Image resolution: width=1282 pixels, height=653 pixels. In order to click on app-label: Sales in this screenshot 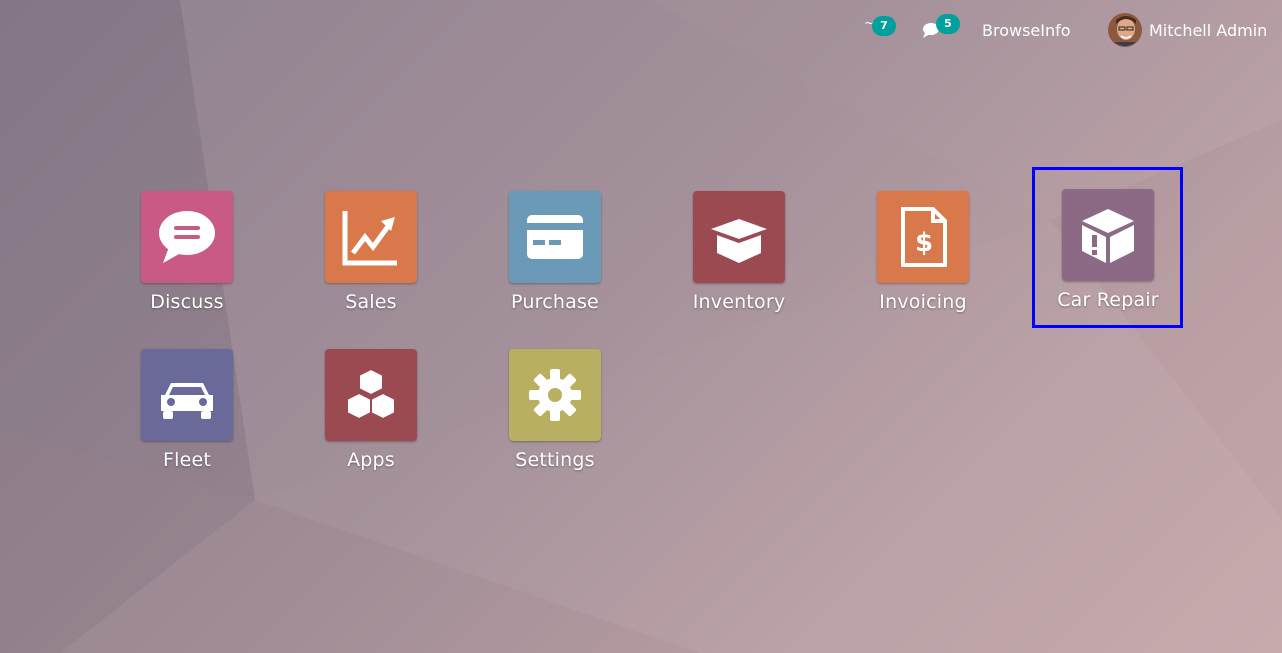, I will do `click(371, 302)`.